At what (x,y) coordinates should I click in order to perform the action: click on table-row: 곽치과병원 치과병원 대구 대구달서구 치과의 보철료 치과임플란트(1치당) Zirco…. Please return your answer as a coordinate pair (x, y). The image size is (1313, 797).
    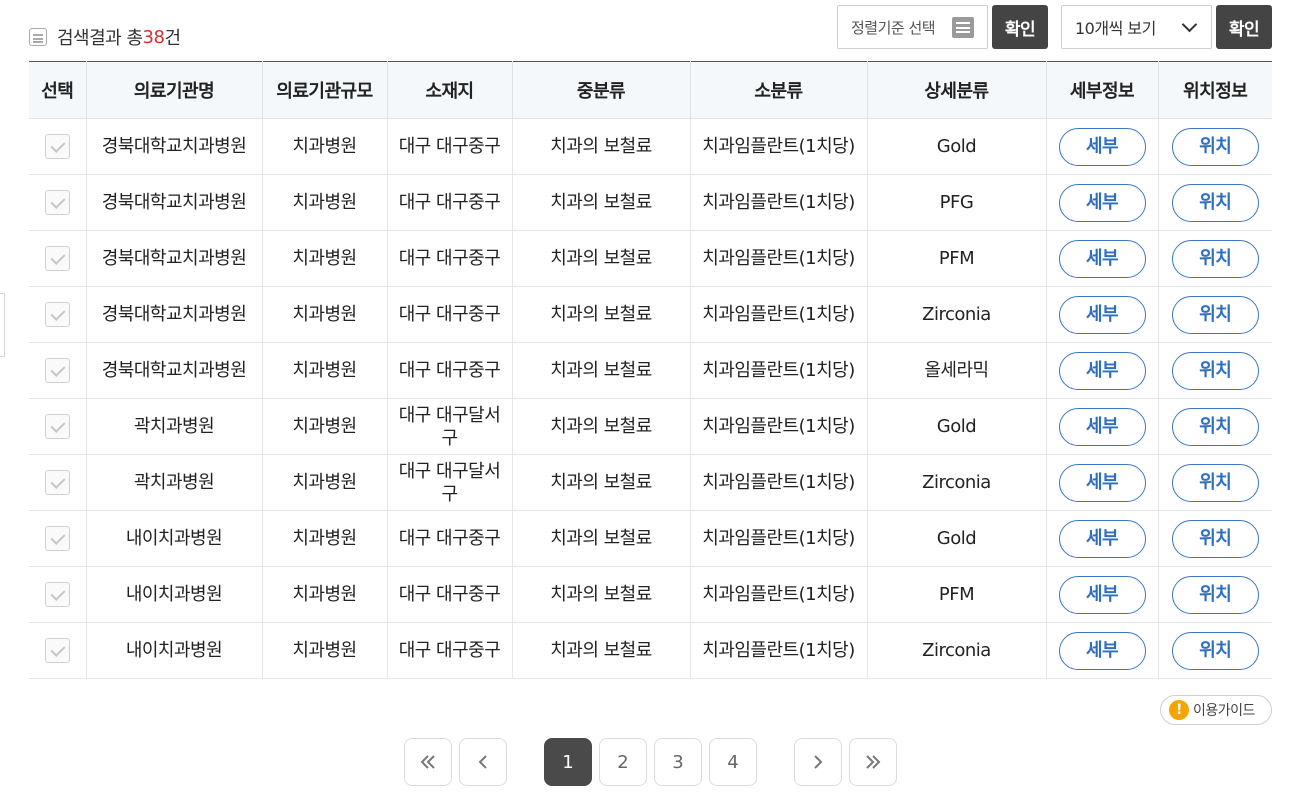
    Looking at the image, I should click on (650, 482).